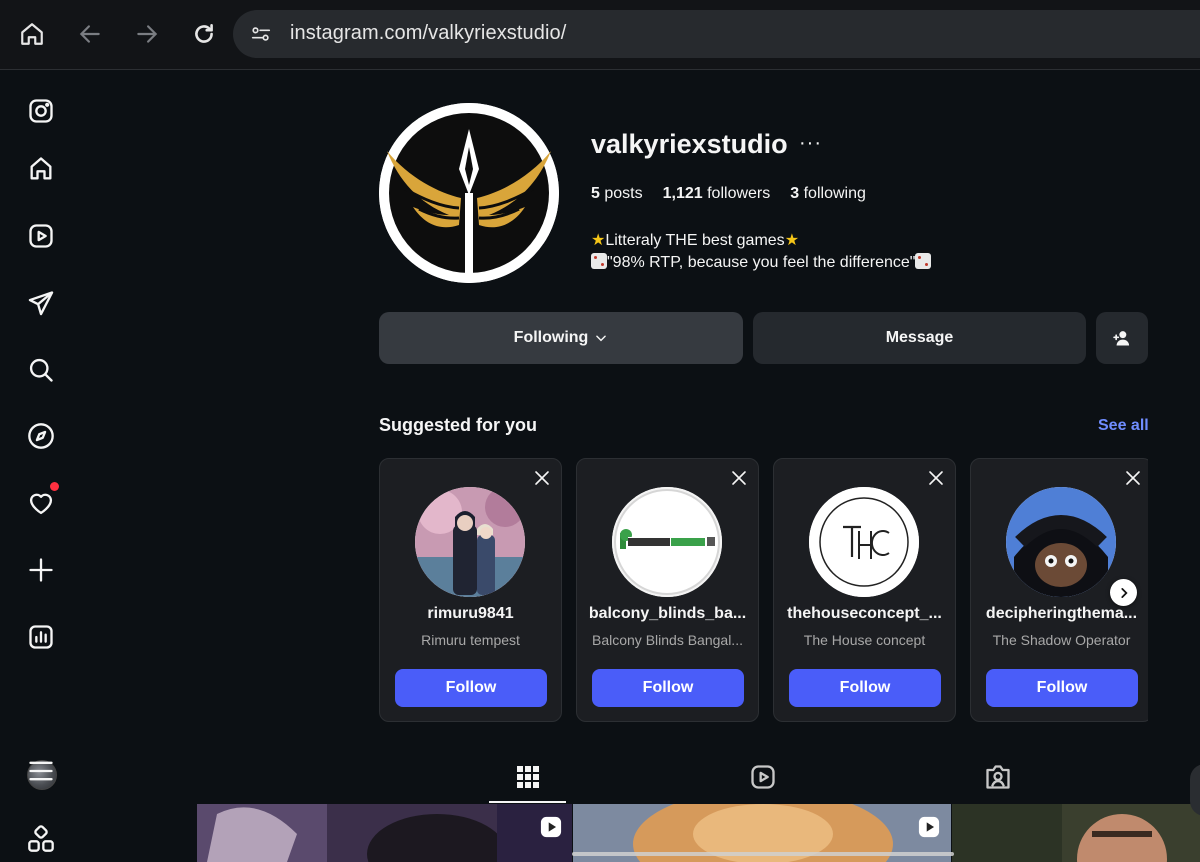 Image resolution: width=1200 pixels, height=862 pixels. I want to click on followers-count: 1,121, so click(682, 193).